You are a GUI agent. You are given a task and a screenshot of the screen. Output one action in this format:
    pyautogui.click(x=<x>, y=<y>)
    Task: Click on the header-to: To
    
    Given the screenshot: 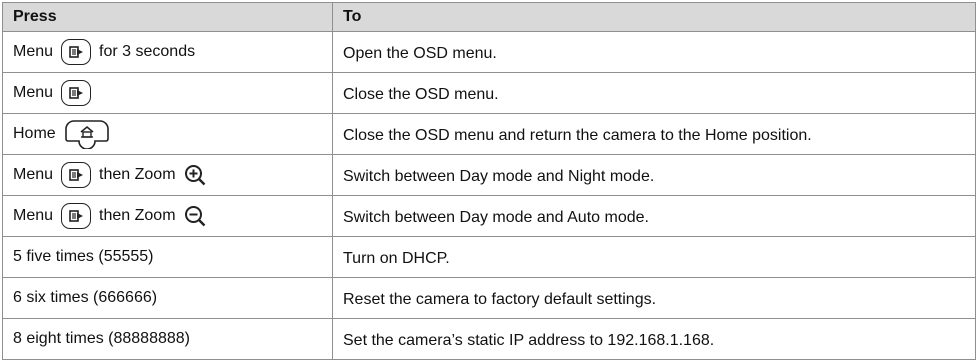 What is the action you would take?
    pyautogui.click(x=654, y=17)
    